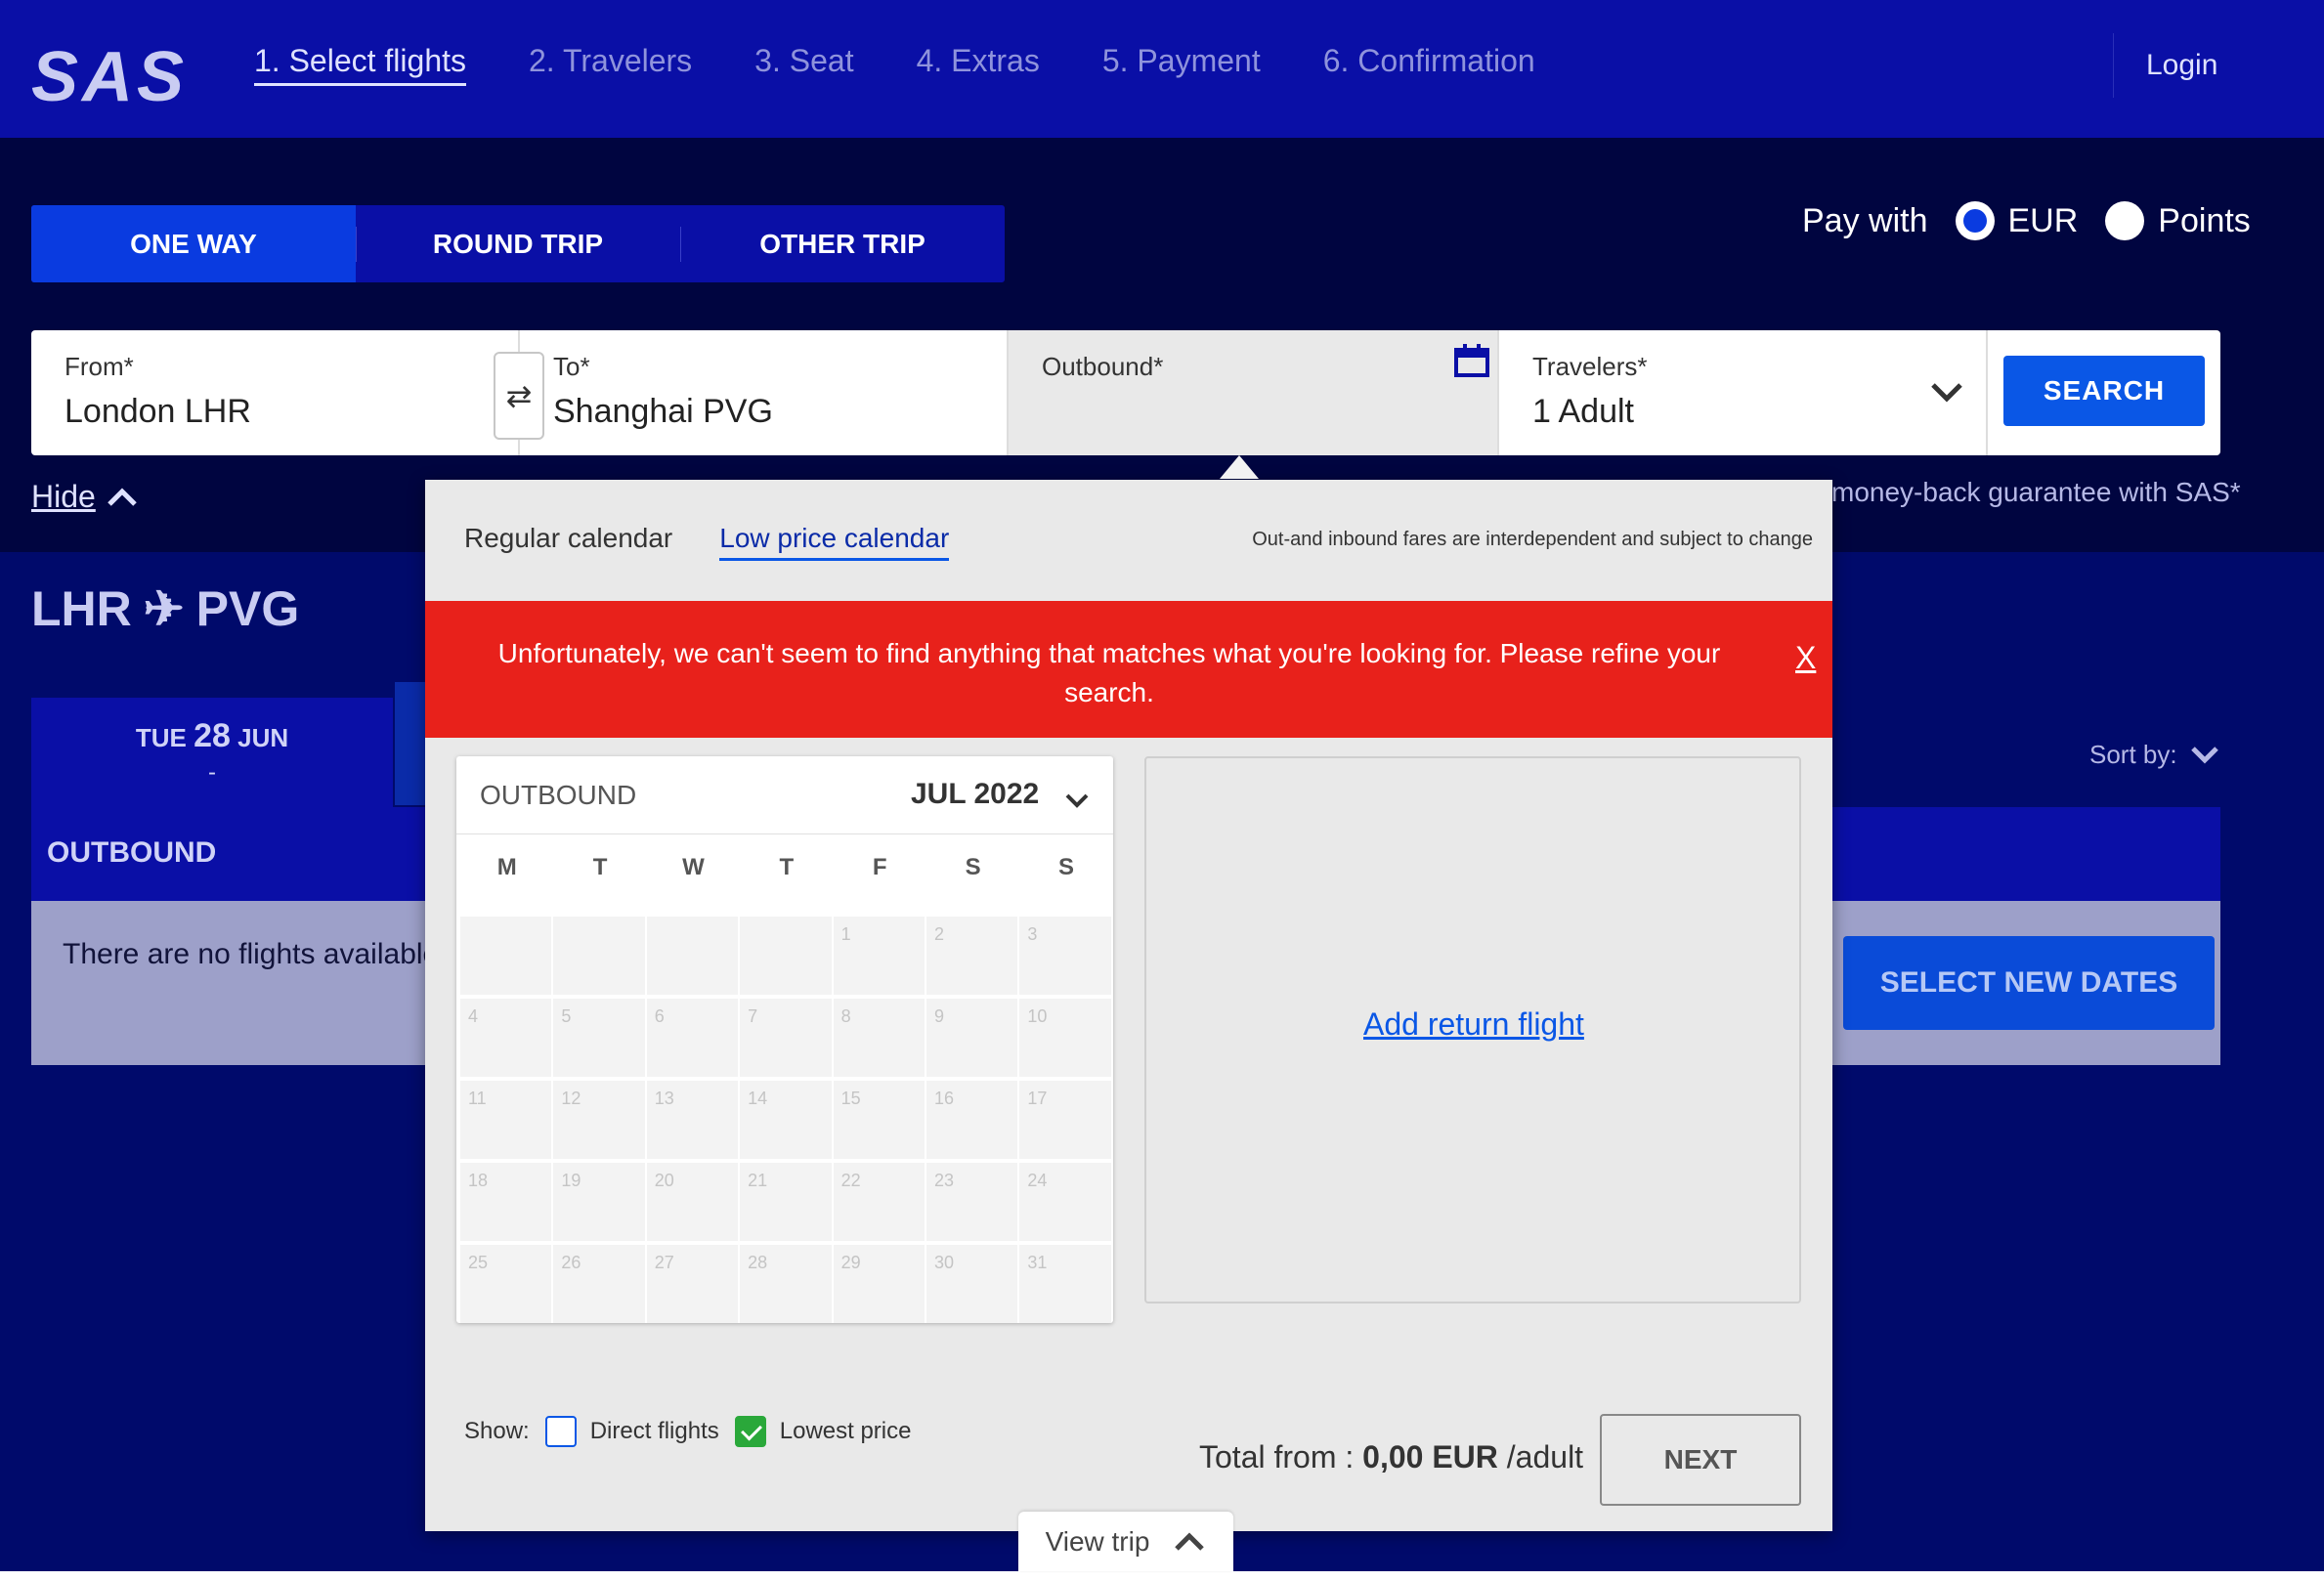 The width and height of the screenshot is (2324, 1581). Describe the element at coordinates (750, 1431) in the screenshot. I see `lowest-price-checkbox` at that location.